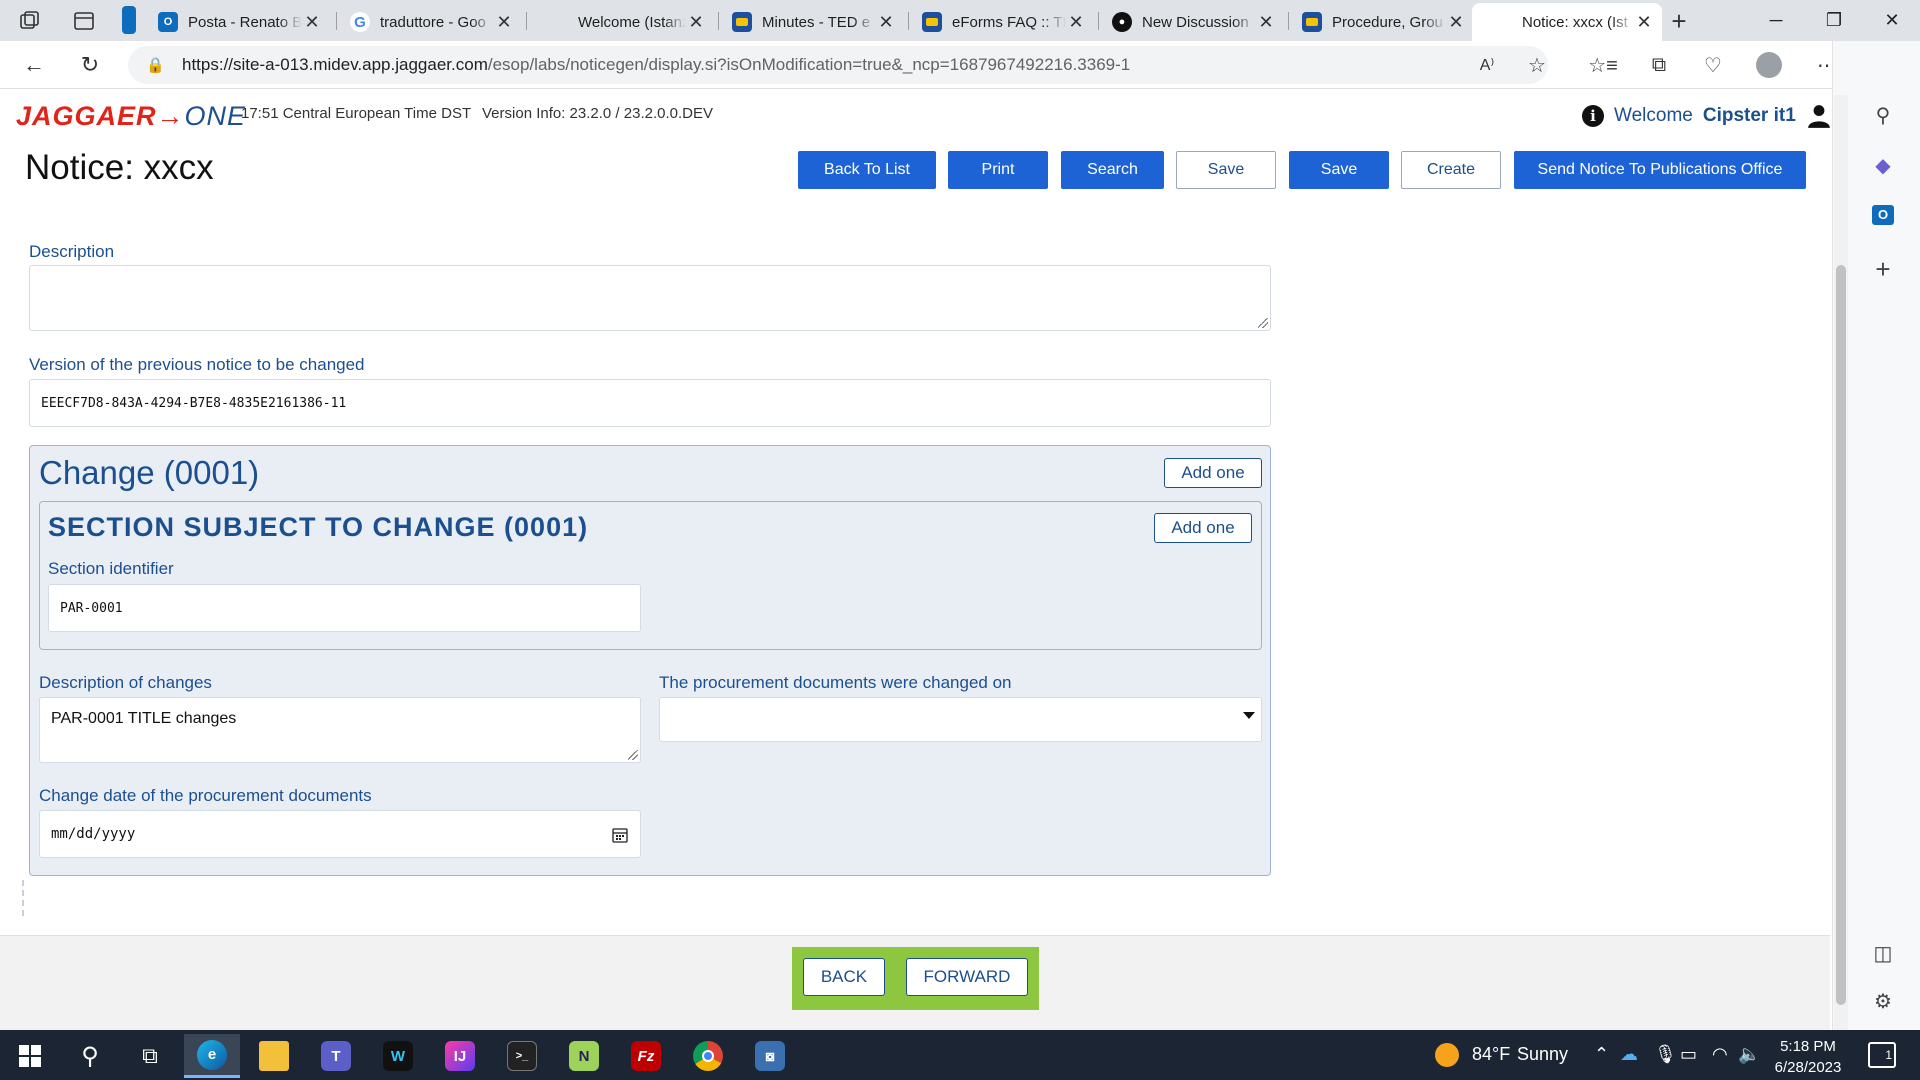 This screenshot has width=1920, height=1080. Describe the element at coordinates (1603, 65) in the screenshot. I see `favorites-list-icon: ☆≡` at that location.